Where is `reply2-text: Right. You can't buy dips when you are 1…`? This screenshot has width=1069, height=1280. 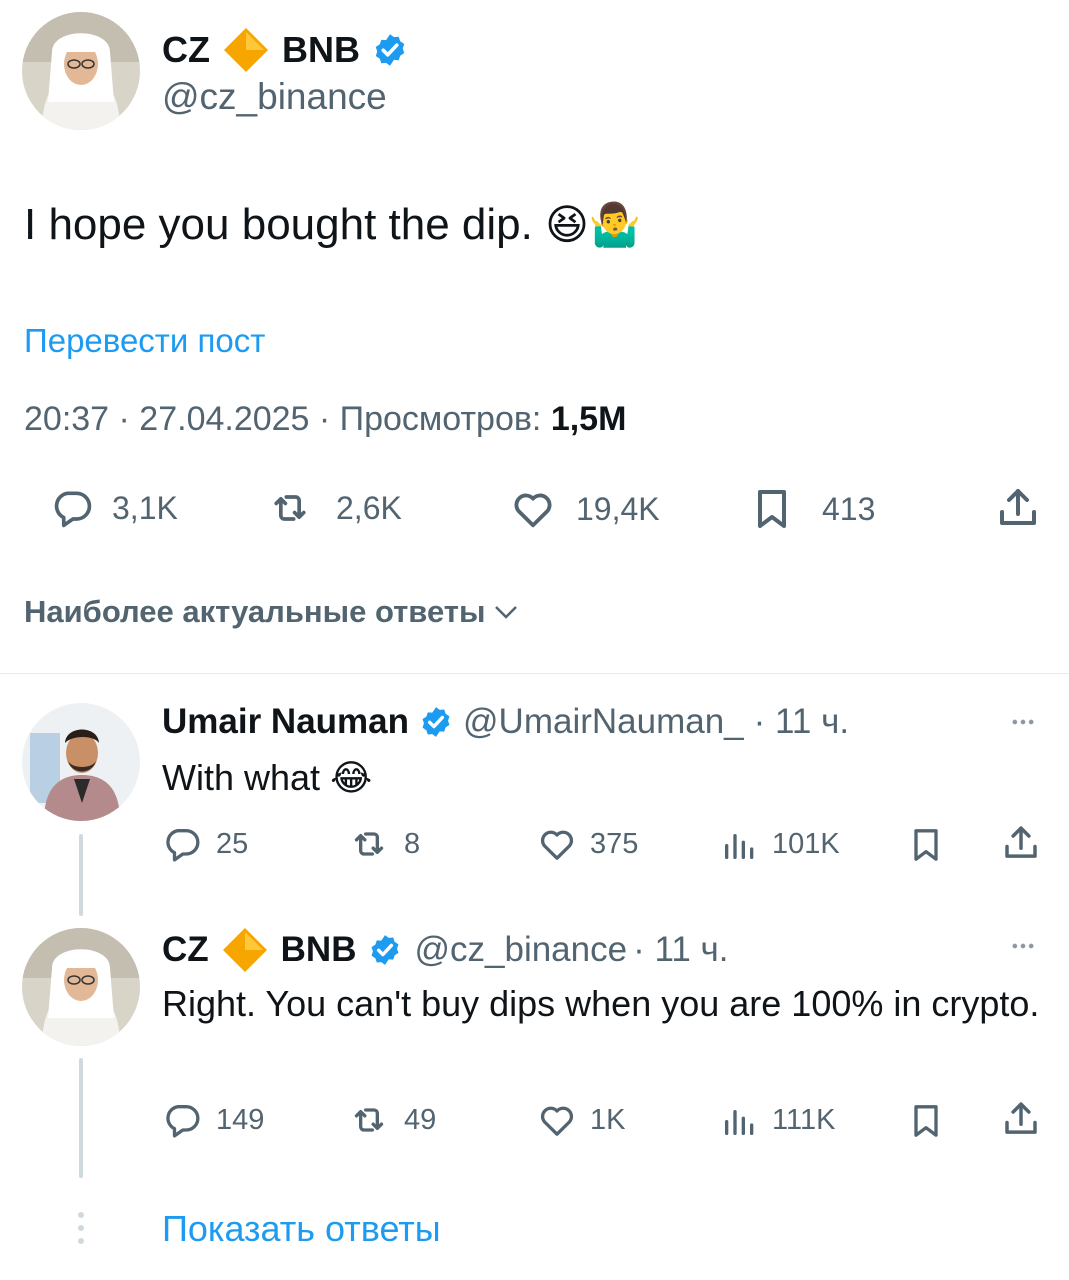 reply2-text: Right. You can't buy dips when you are 1… is located at coordinates (601, 1003).